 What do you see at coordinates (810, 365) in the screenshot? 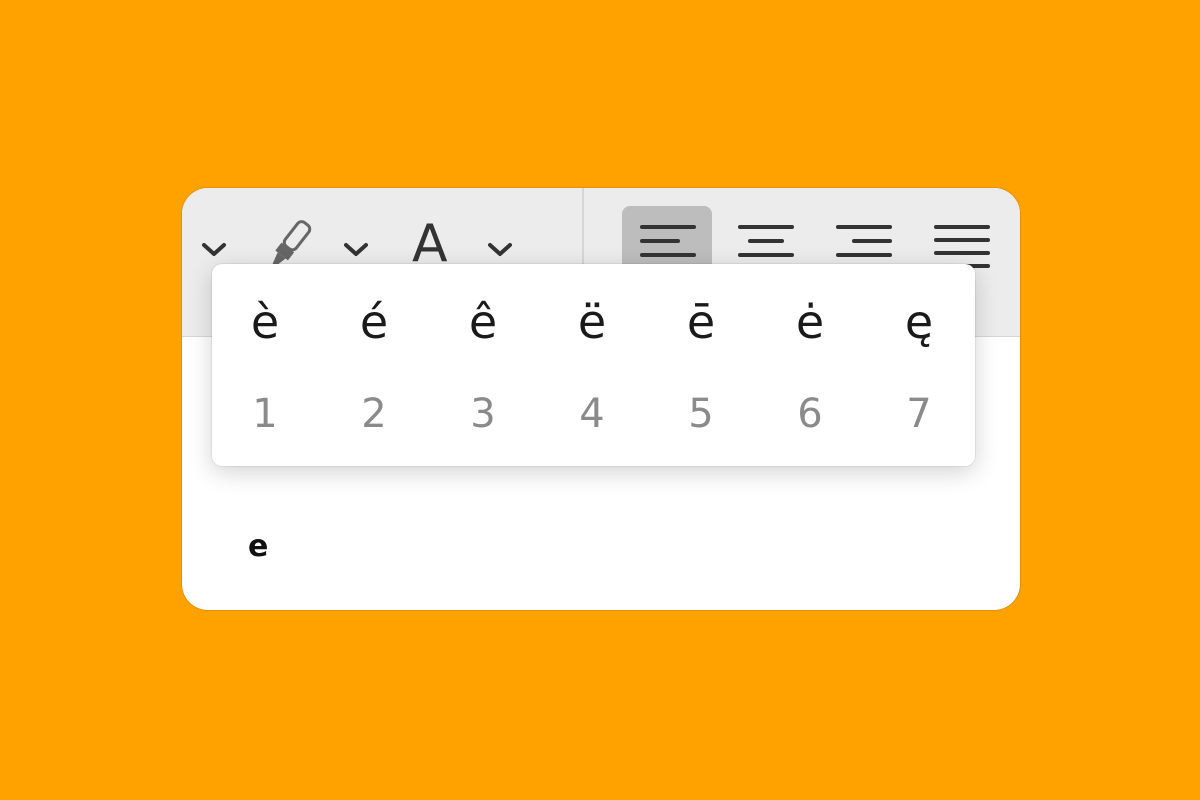
I see `accent-option-6: ė 6` at bounding box center [810, 365].